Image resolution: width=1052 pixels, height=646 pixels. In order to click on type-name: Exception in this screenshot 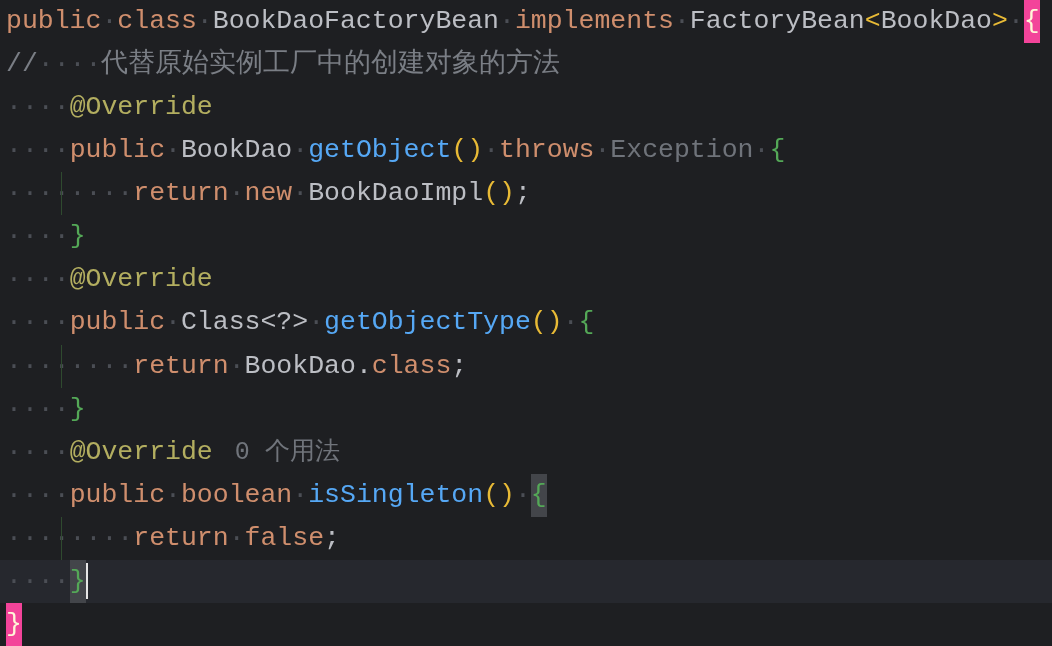, I will do `click(682, 151)`.